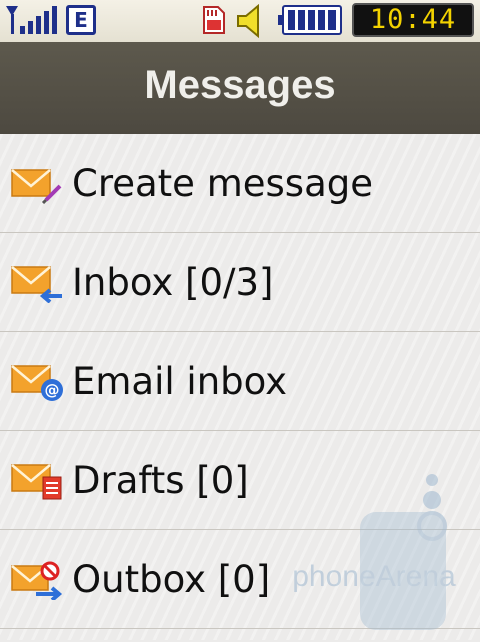  What do you see at coordinates (36, 186) in the screenshot?
I see `envelope-pen-icon` at bounding box center [36, 186].